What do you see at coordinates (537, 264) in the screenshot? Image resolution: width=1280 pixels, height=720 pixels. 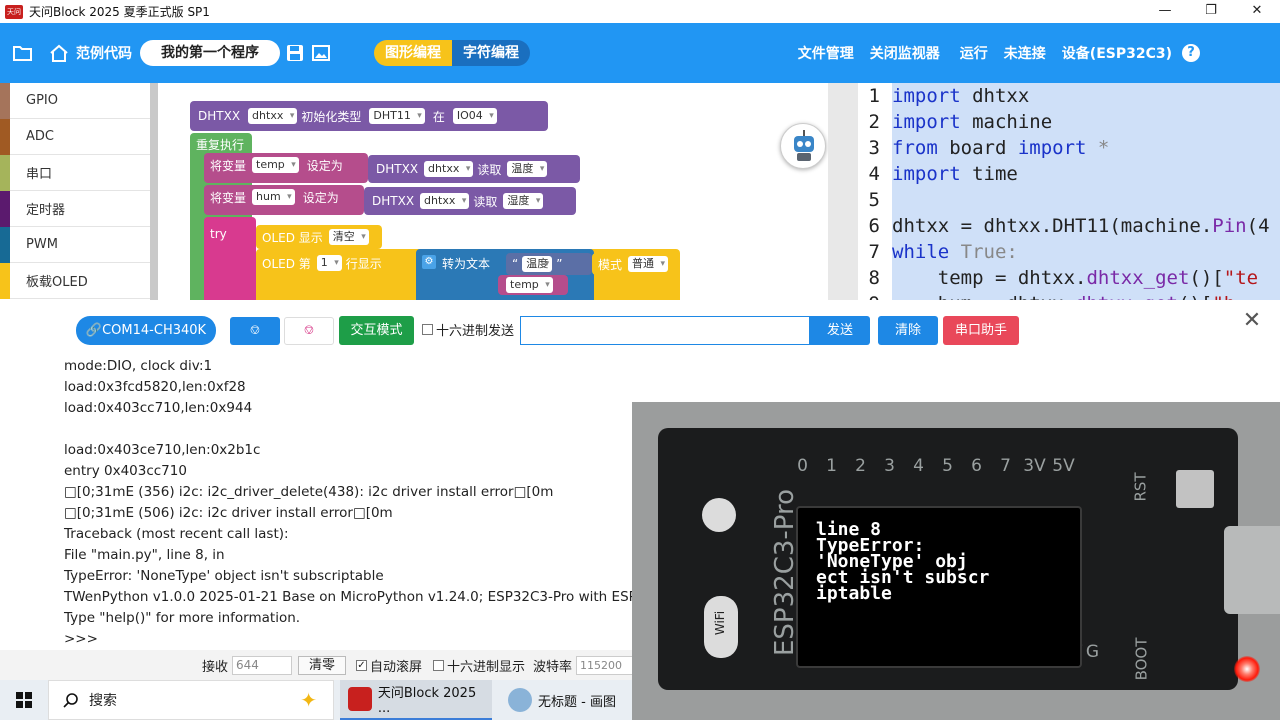 I see `text-field: 温度` at bounding box center [537, 264].